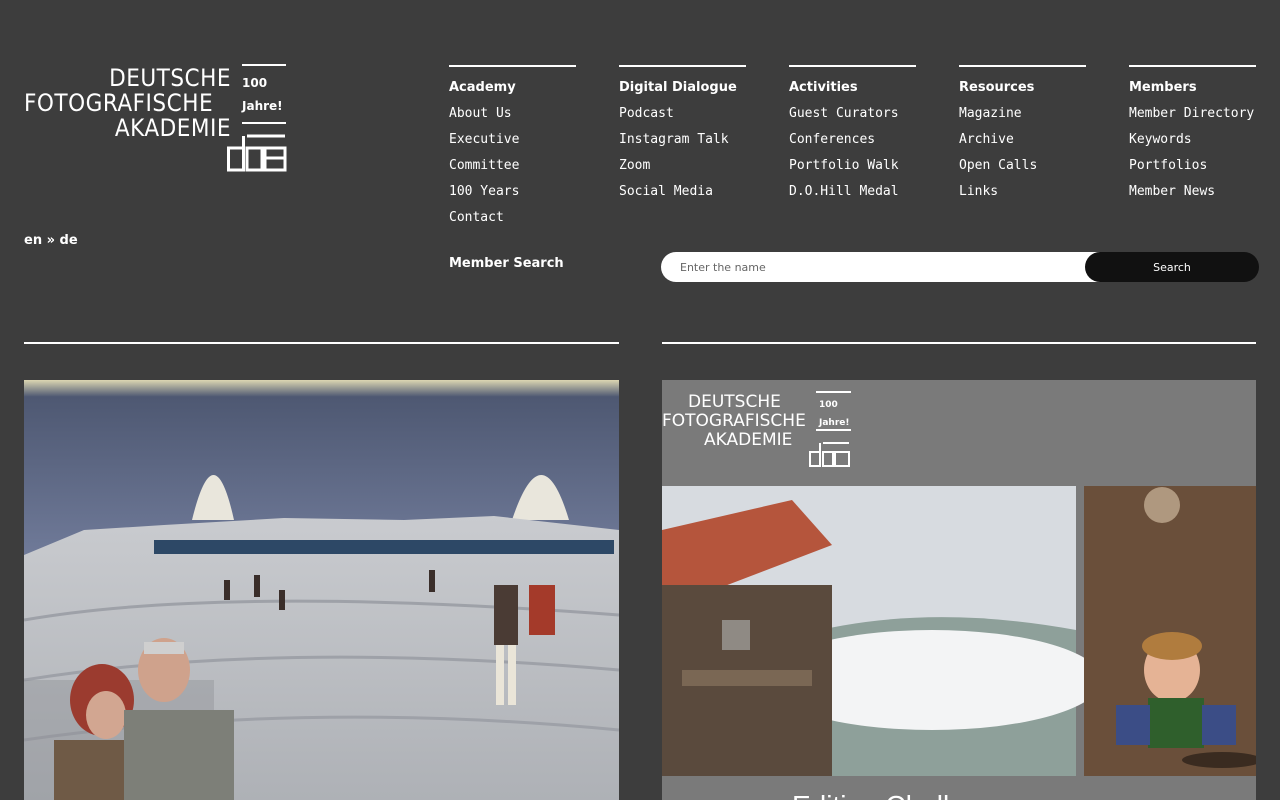 The height and width of the screenshot is (800, 1280). What do you see at coordinates (1022, 114) in the screenshot?
I see `nav-link-magazine: Magazine` at bounding box center [1022, 114].